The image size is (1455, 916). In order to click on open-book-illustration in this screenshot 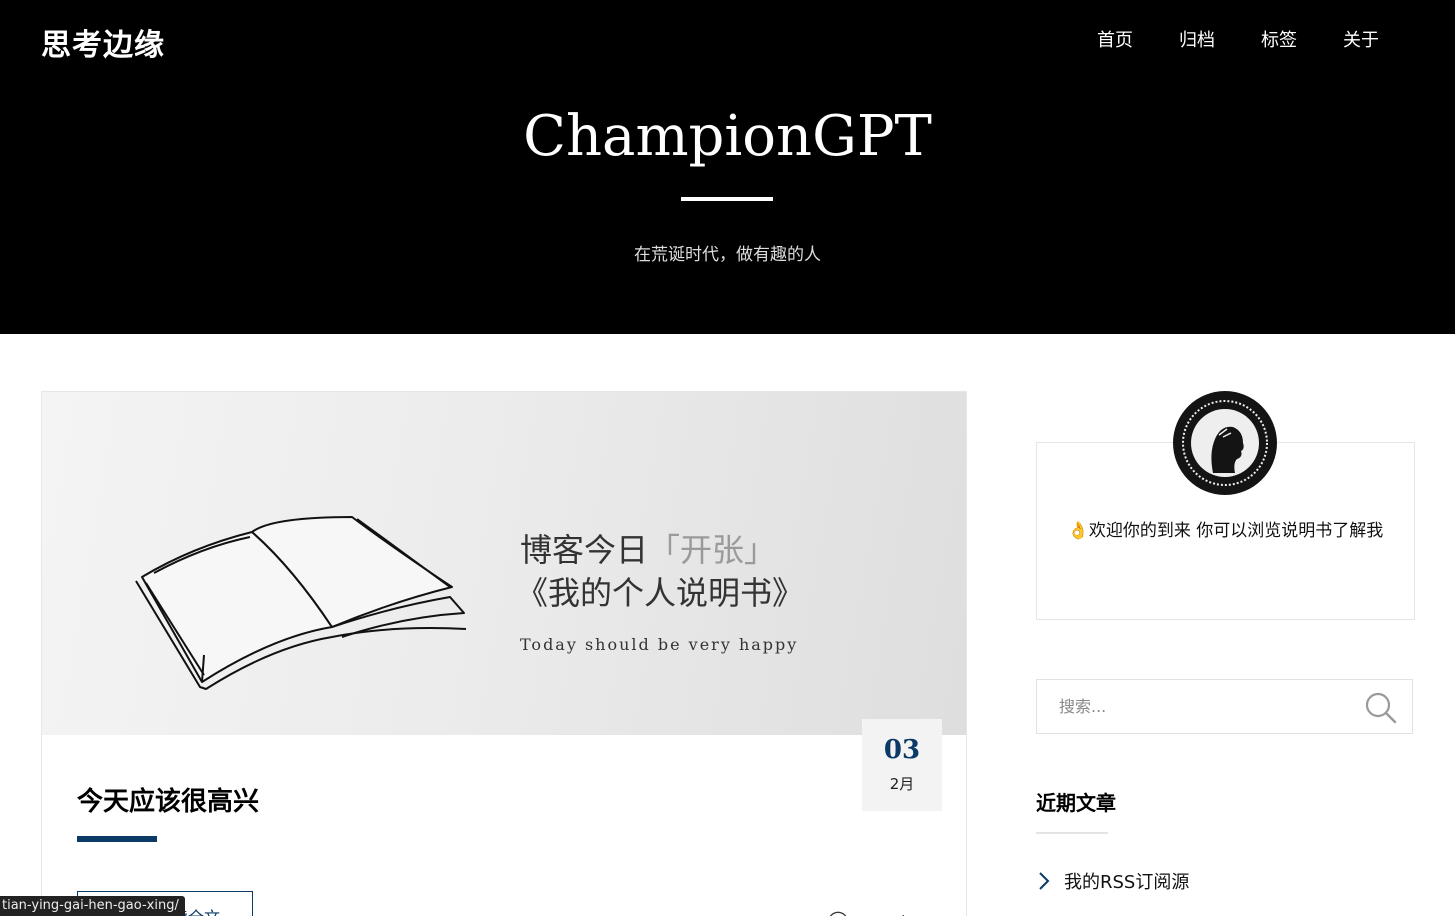, I will do `click(301, 603)`.